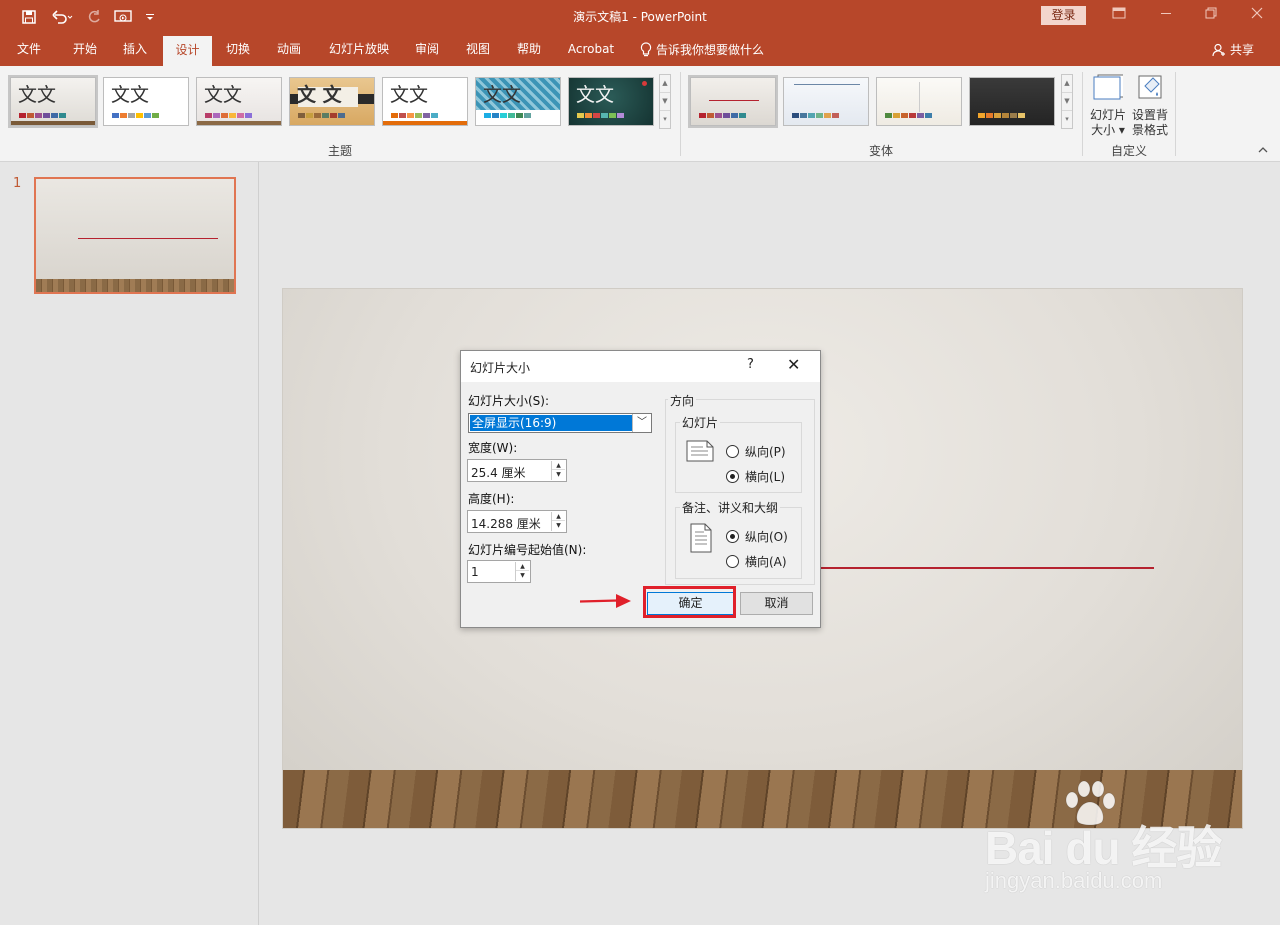  What do you see at coordinates (359, 50) in the screenshot?
I see `tab-slide-show: 幻灯片放映` at bounding box center [359, 50].